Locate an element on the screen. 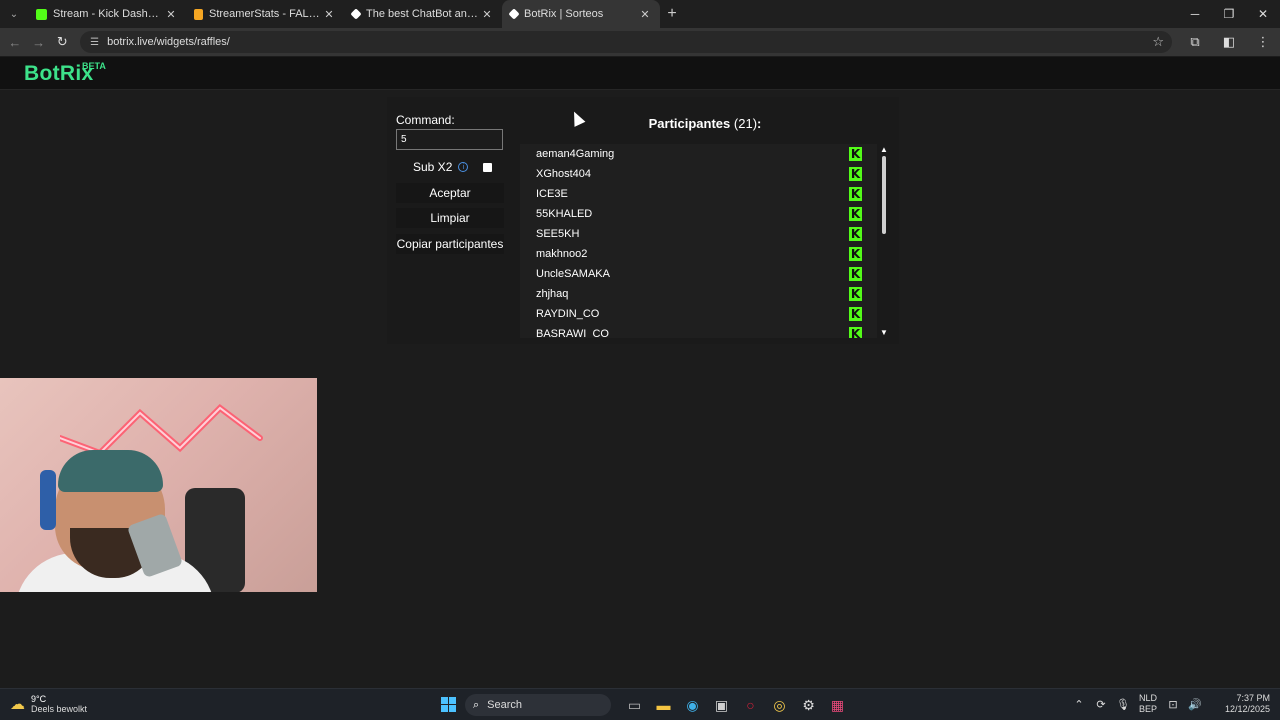 The height and width of the screenshot is (720, 1280). system-tray: ⌃ ⟳ 🎙 NLD BEP ⊡ 🔊 7:37 PM 12/12/2025 is located at coordinates (1169, 704).